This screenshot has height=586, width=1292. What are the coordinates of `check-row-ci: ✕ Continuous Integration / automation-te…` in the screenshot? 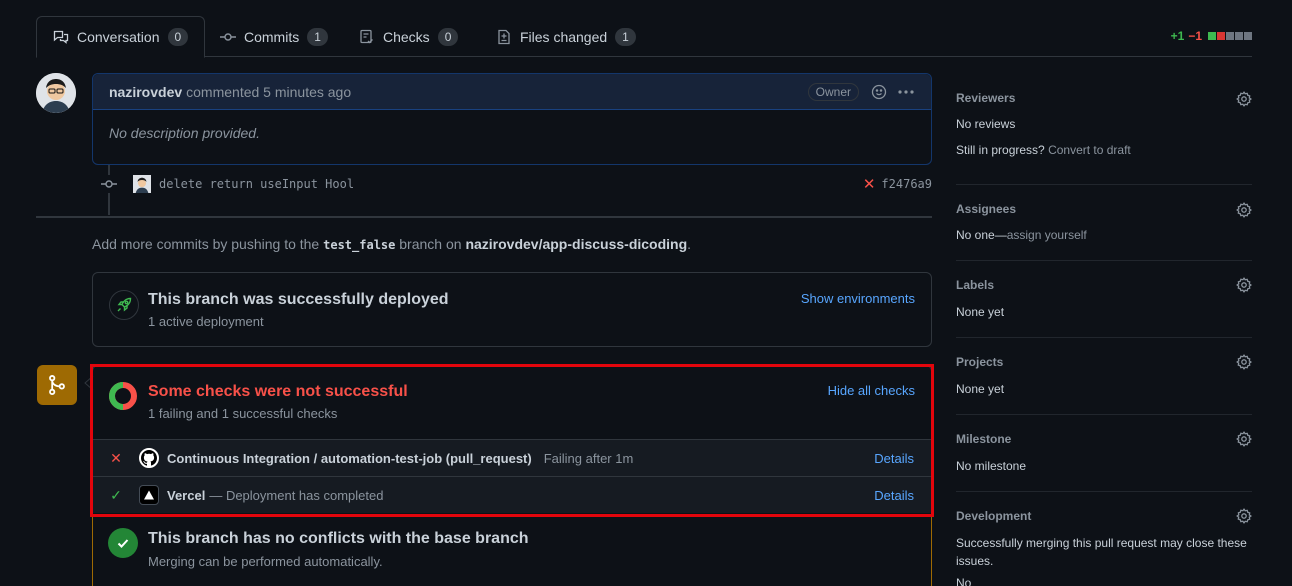 It's located at (512, 457).